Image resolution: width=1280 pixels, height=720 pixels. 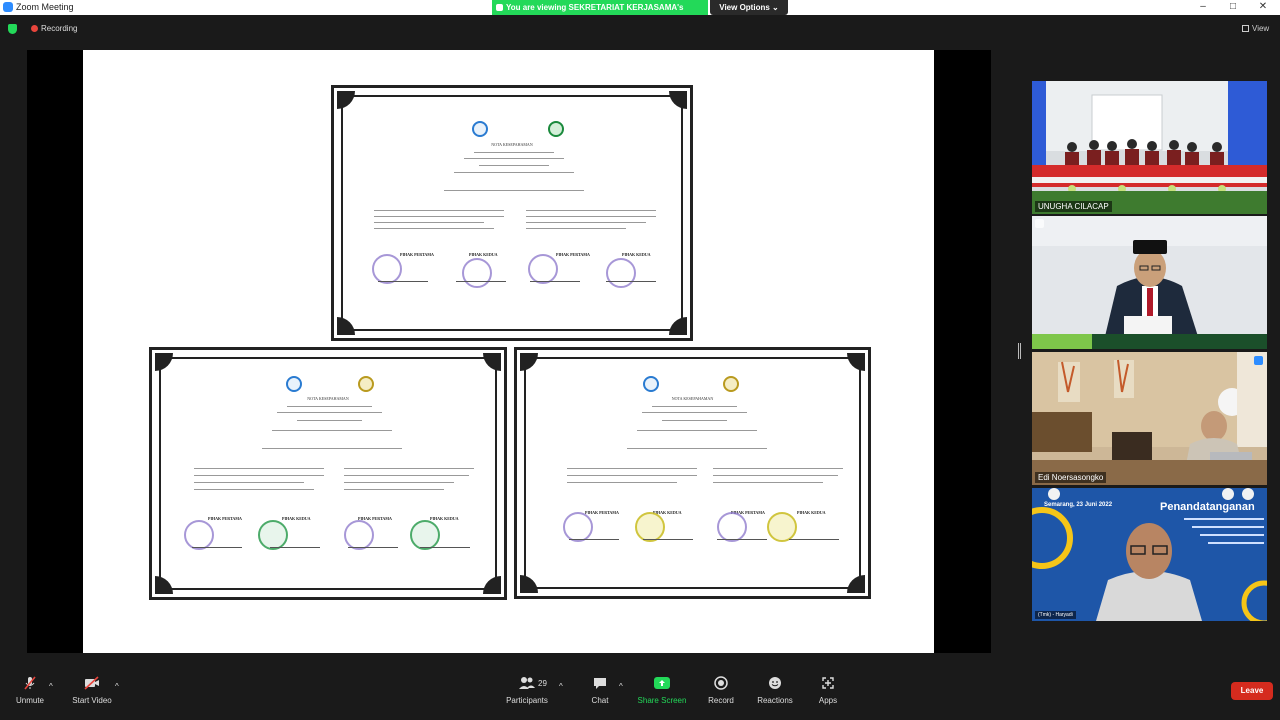 What do you see at coordinates (775, 700) in the screenshot?
I see `reactions-label: Reactions` at bounding box center [775, 700].